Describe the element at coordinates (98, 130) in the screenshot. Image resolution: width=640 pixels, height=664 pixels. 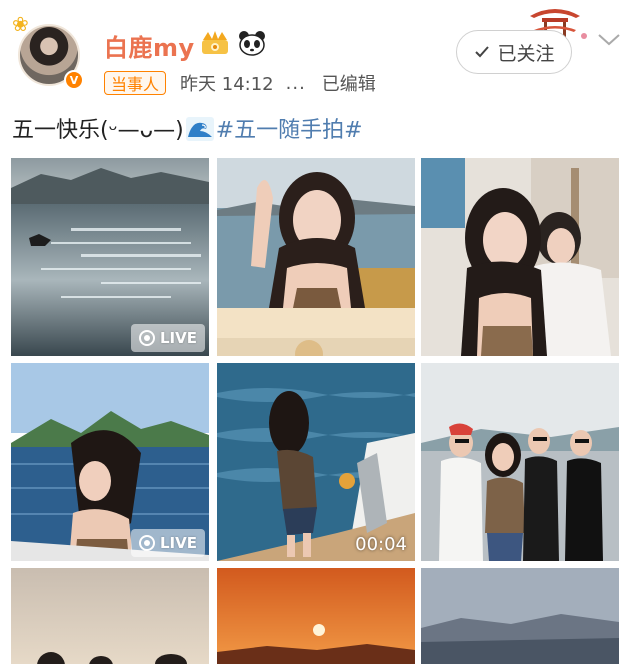
I see `post-text-main: 五一快乐(ᵕ—ᴗ—)` at that location.